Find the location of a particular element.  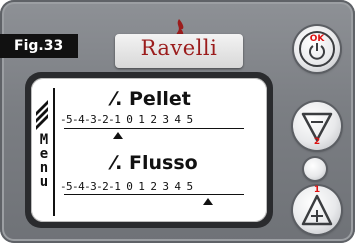

plus-up-icon is located at coordinates (317, 210).